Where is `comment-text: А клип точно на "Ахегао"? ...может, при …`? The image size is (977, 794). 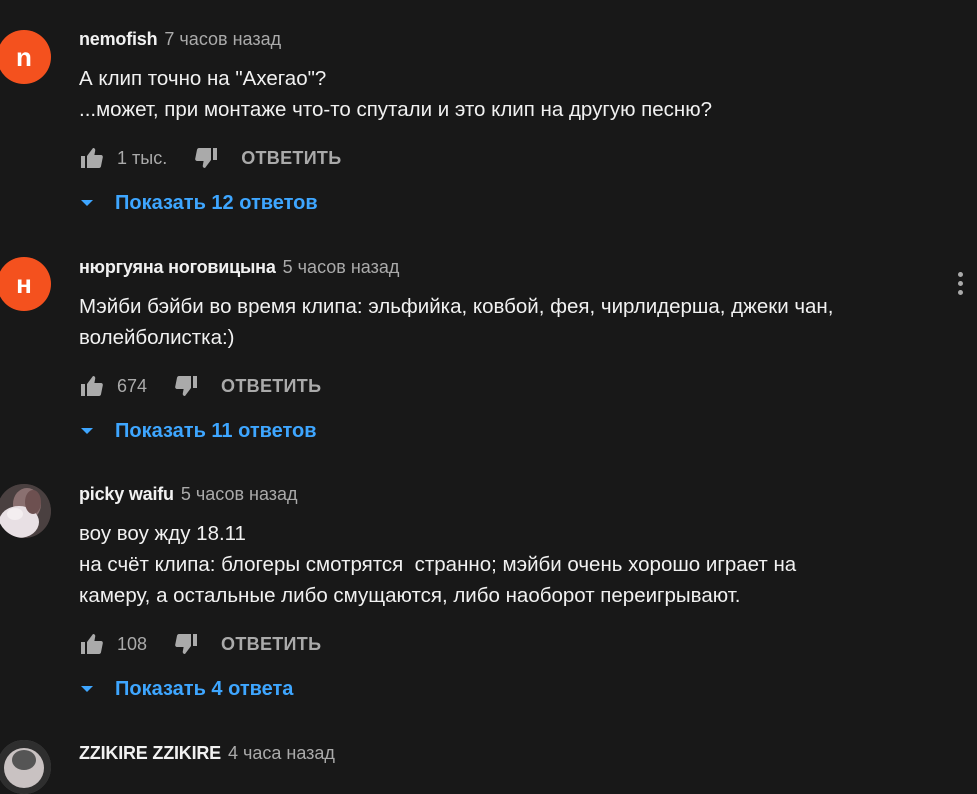
comment-text: А клип точно на "Ахегао"? ...может, при … is located at coordinates (508, 94).